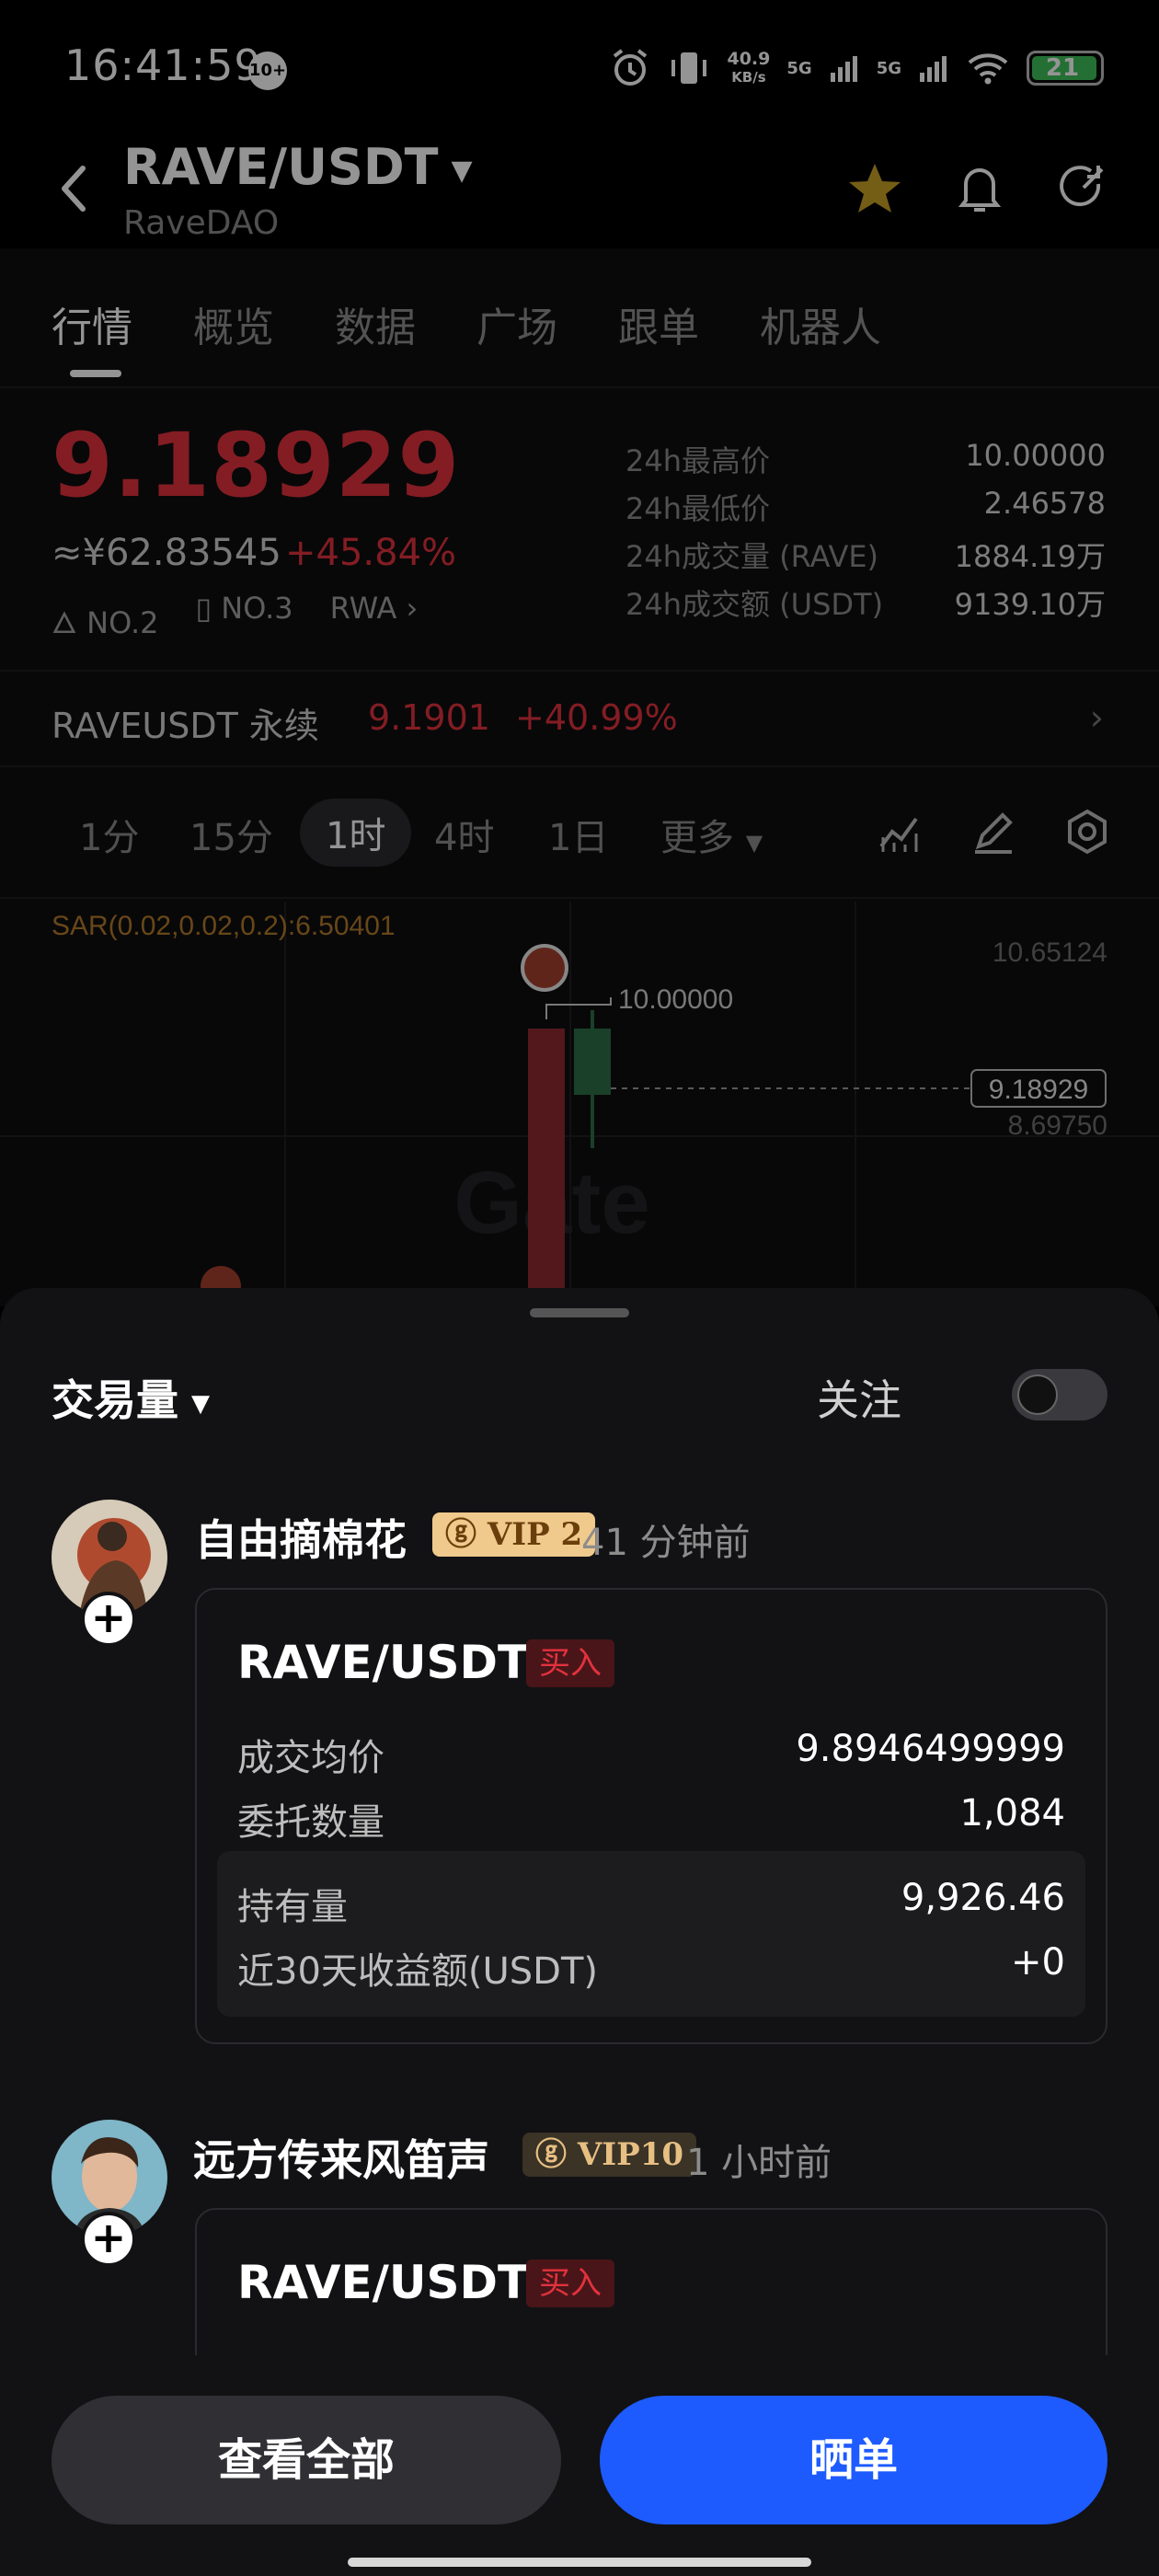 The width and height of the screenshot is (1159, 2576). I want to click on holding-value: 9,926.46, so click(983, 1898).